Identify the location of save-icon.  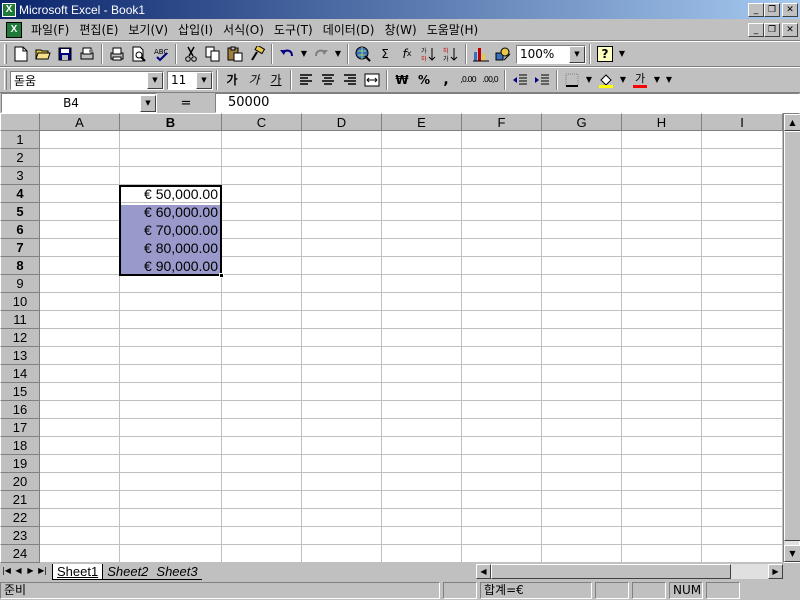
(65, 54).